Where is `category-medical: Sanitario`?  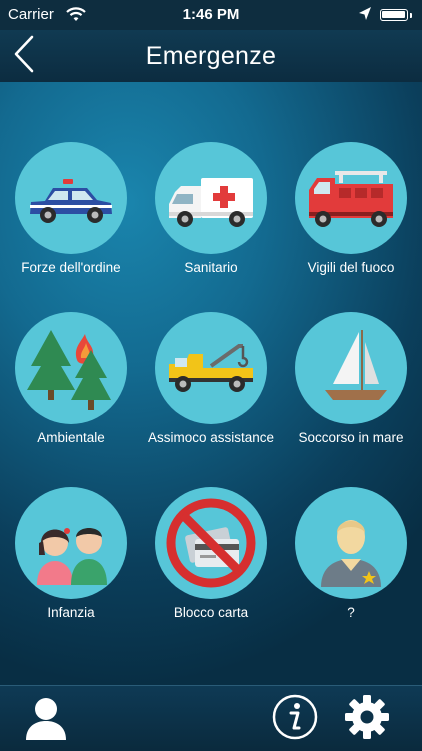
category-medical: Sanitario is located at coordinates (210, 222).